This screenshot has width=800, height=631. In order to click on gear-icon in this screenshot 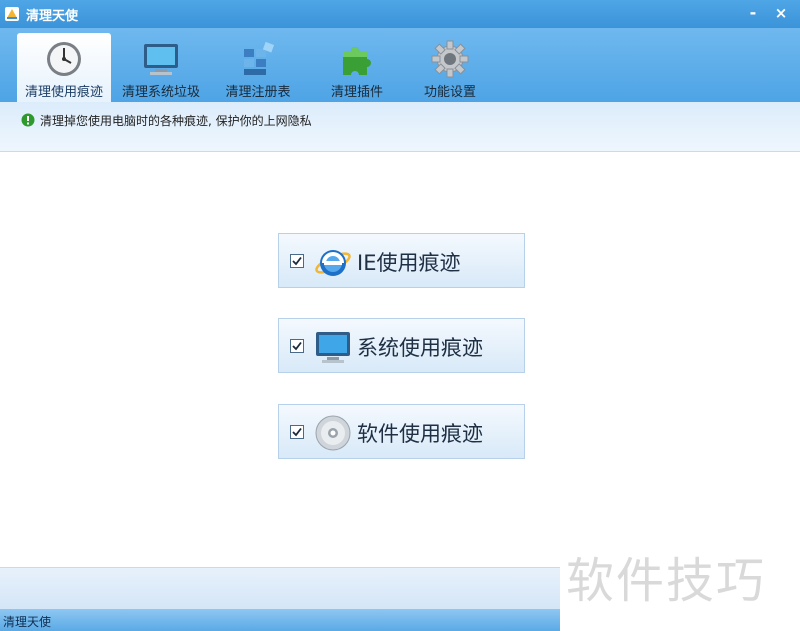, I will do `click(450, 59)`.